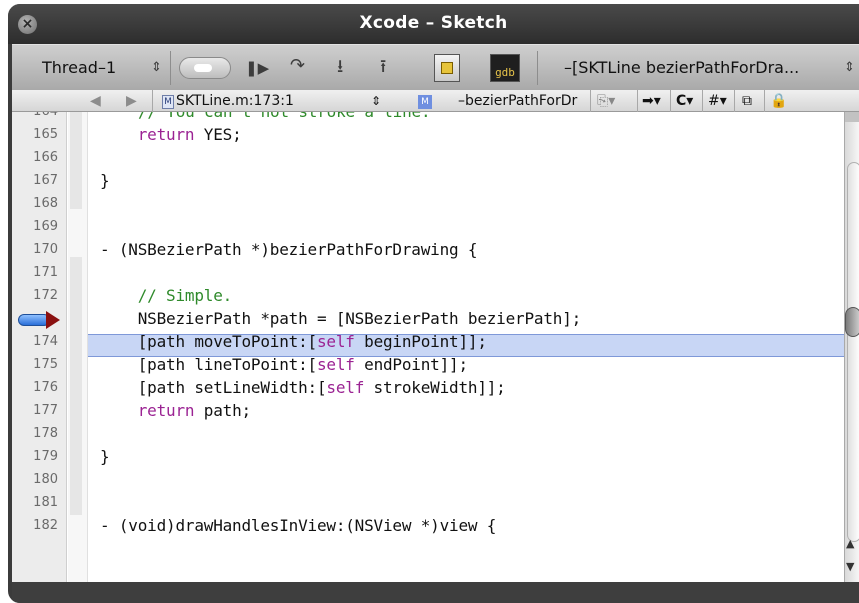 This screenshot has height=603, width=859. Describe the element at coordinates (95, 101) in the screenshot. I see `back-icon: ◀` at that location.